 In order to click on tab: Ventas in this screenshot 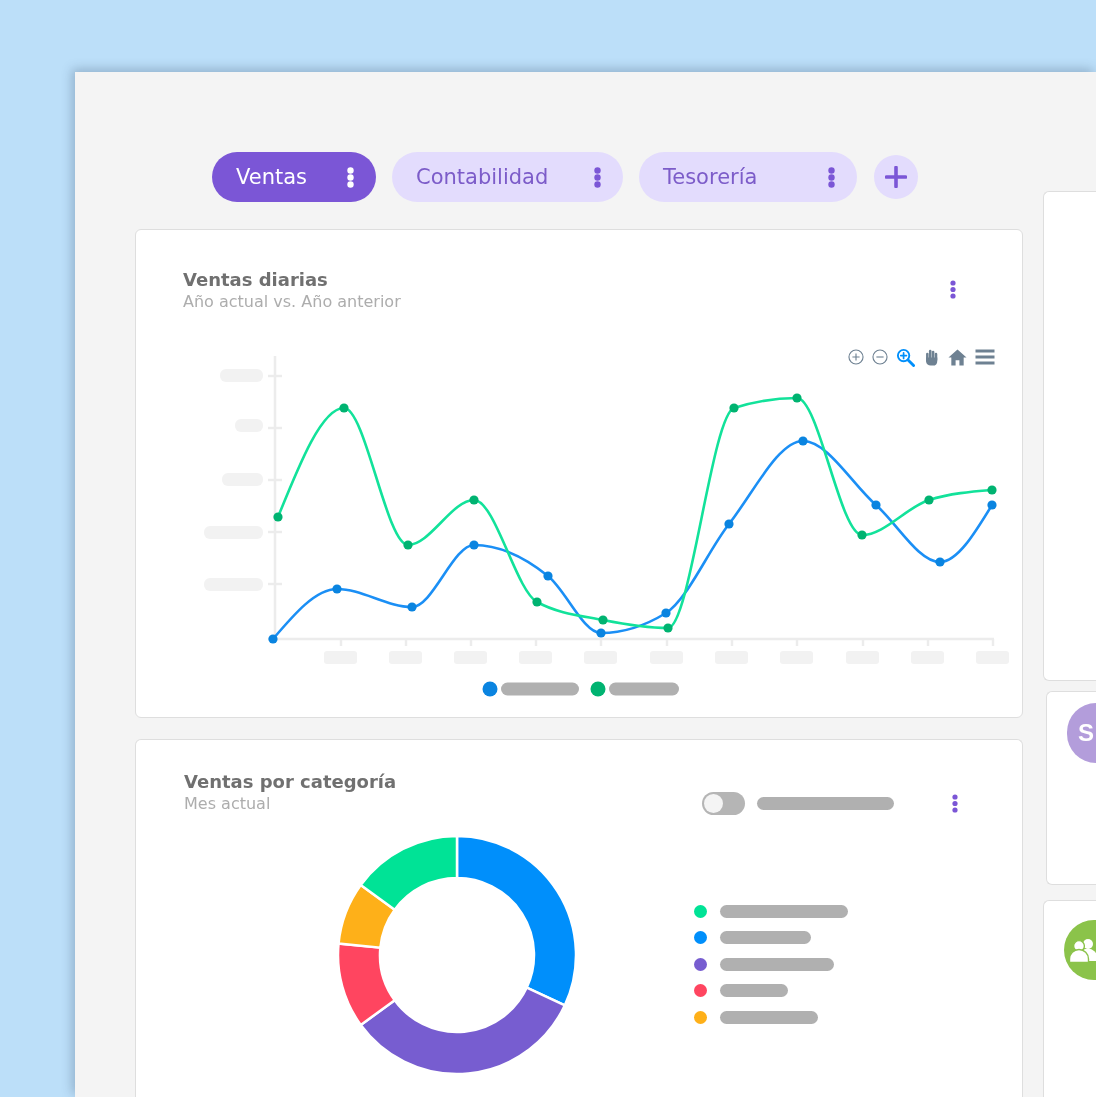, I will do `click(294, 177)`.